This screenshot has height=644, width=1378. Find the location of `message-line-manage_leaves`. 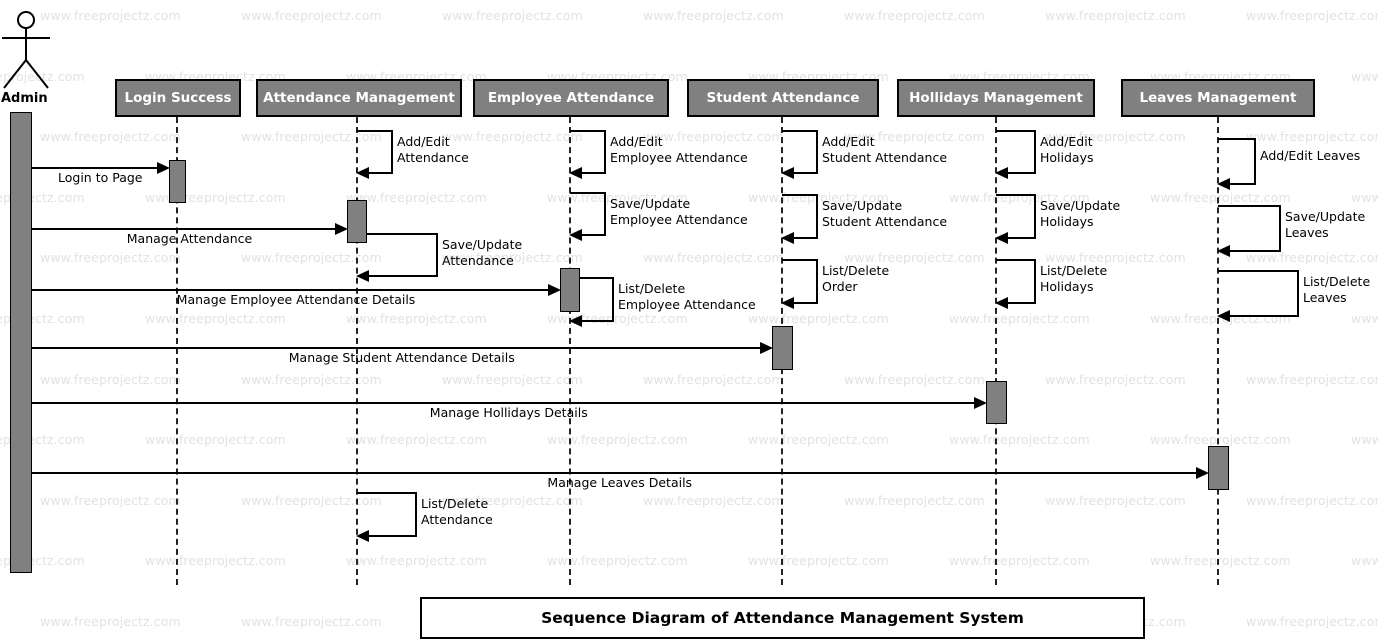

message-line-manage_leaves is located at coordinates (615, 473).